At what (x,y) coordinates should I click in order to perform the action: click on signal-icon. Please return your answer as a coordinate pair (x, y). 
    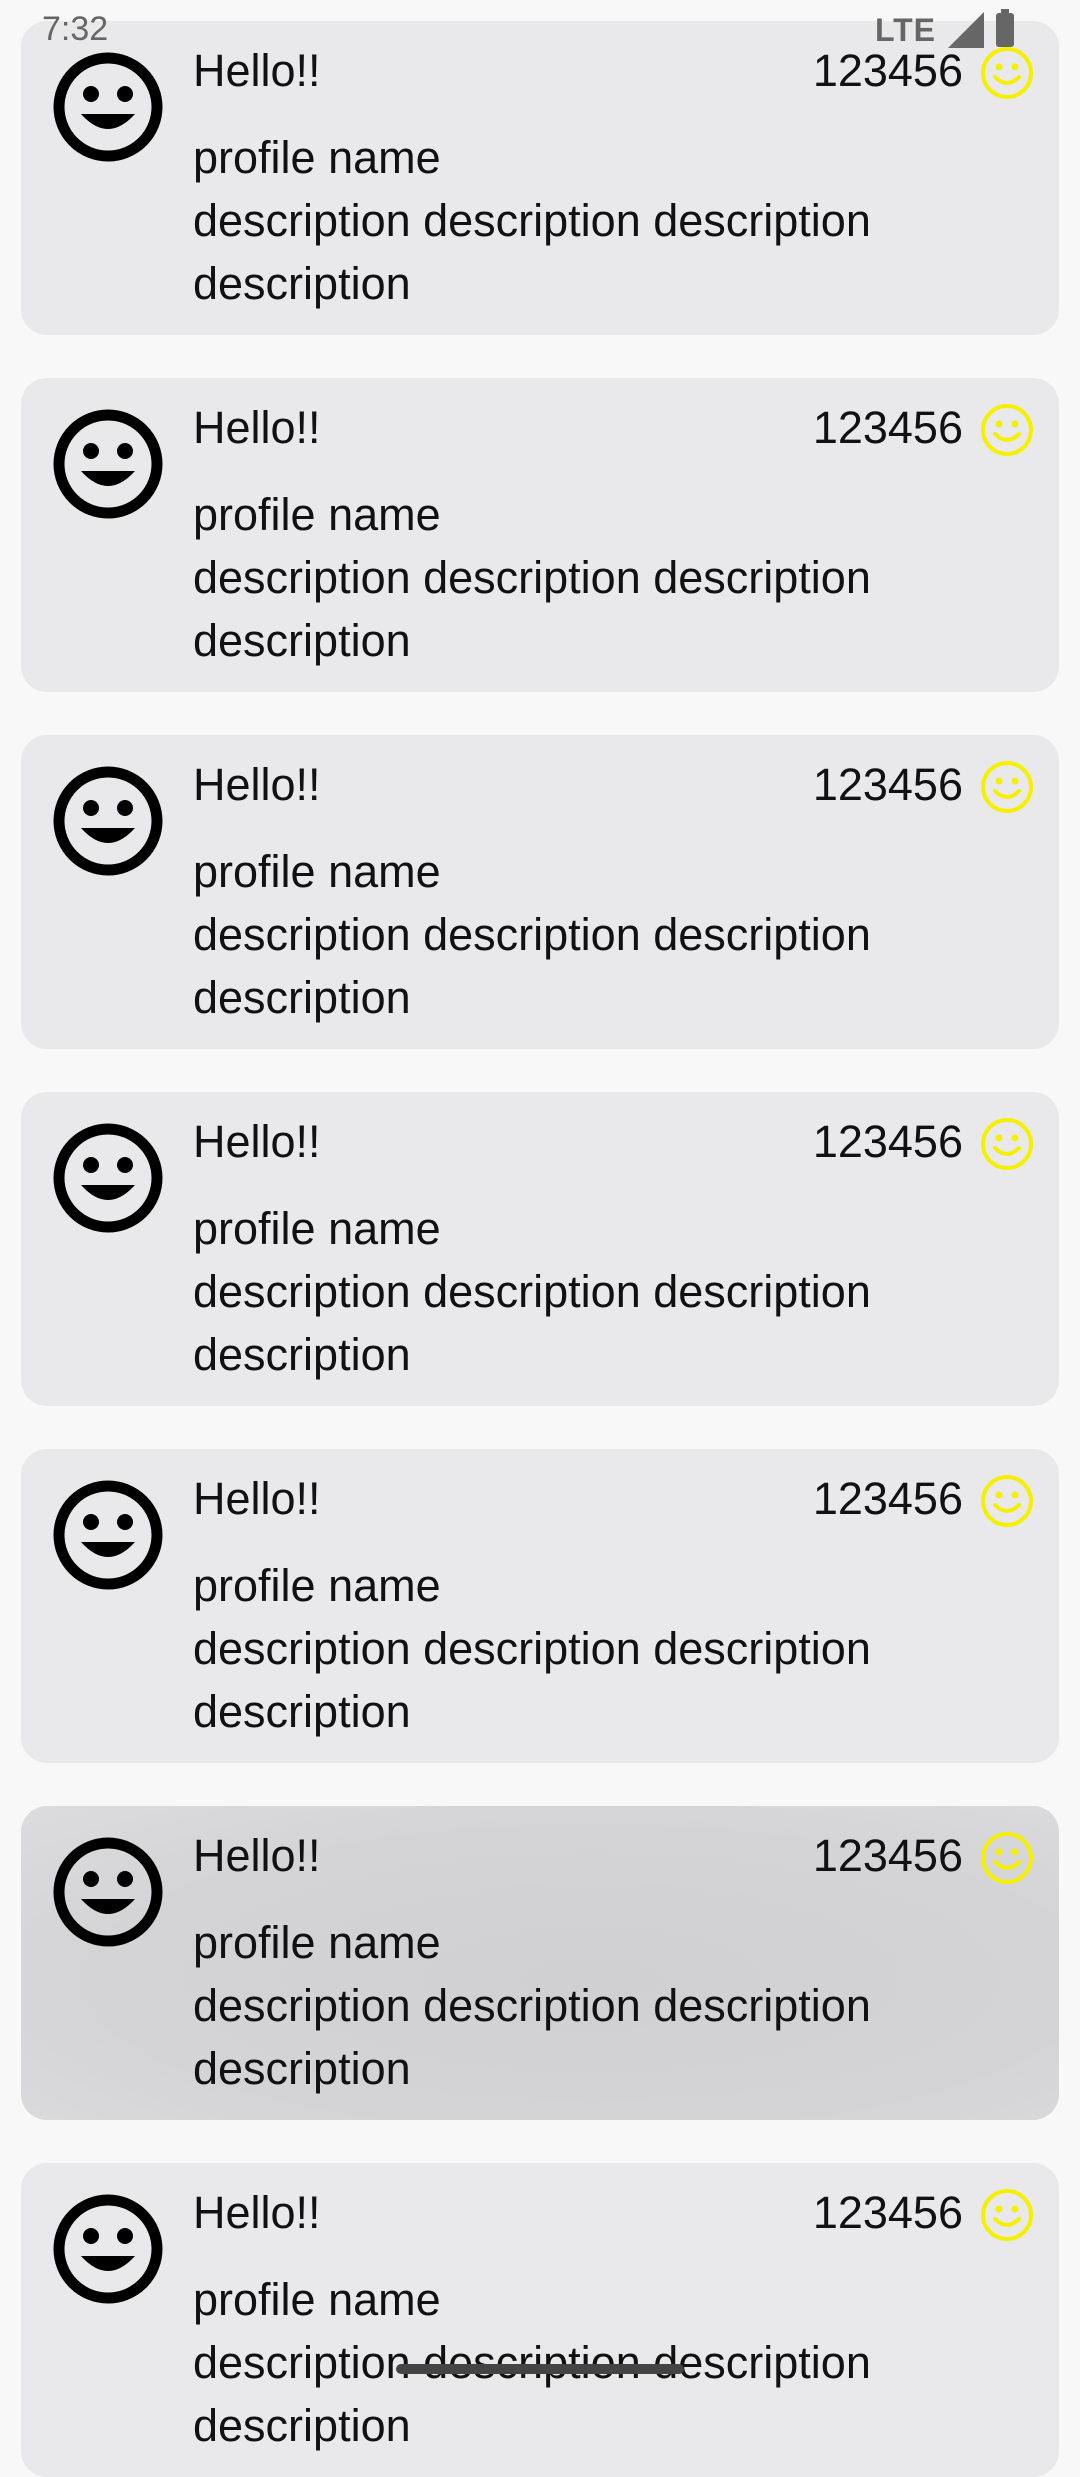
    Looking at the image, I should click on (966, 30).